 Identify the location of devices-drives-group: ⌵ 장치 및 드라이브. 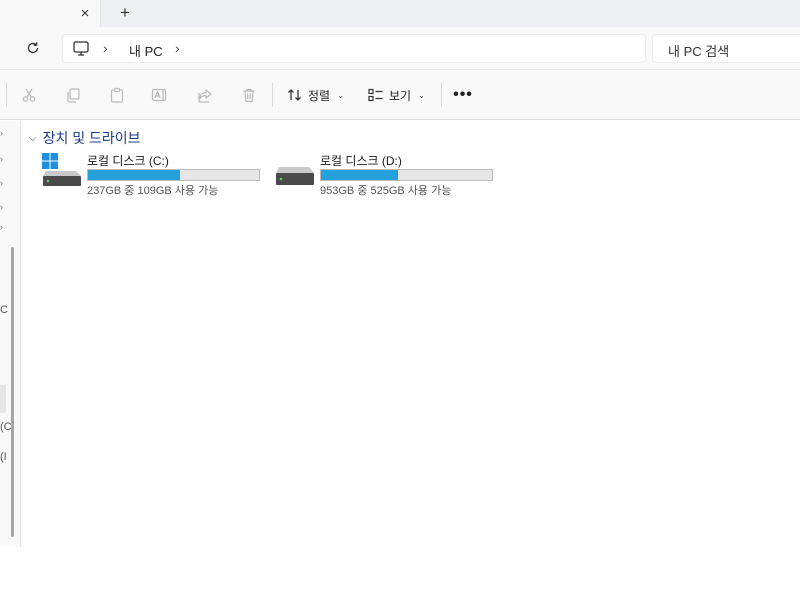
(85, 138).